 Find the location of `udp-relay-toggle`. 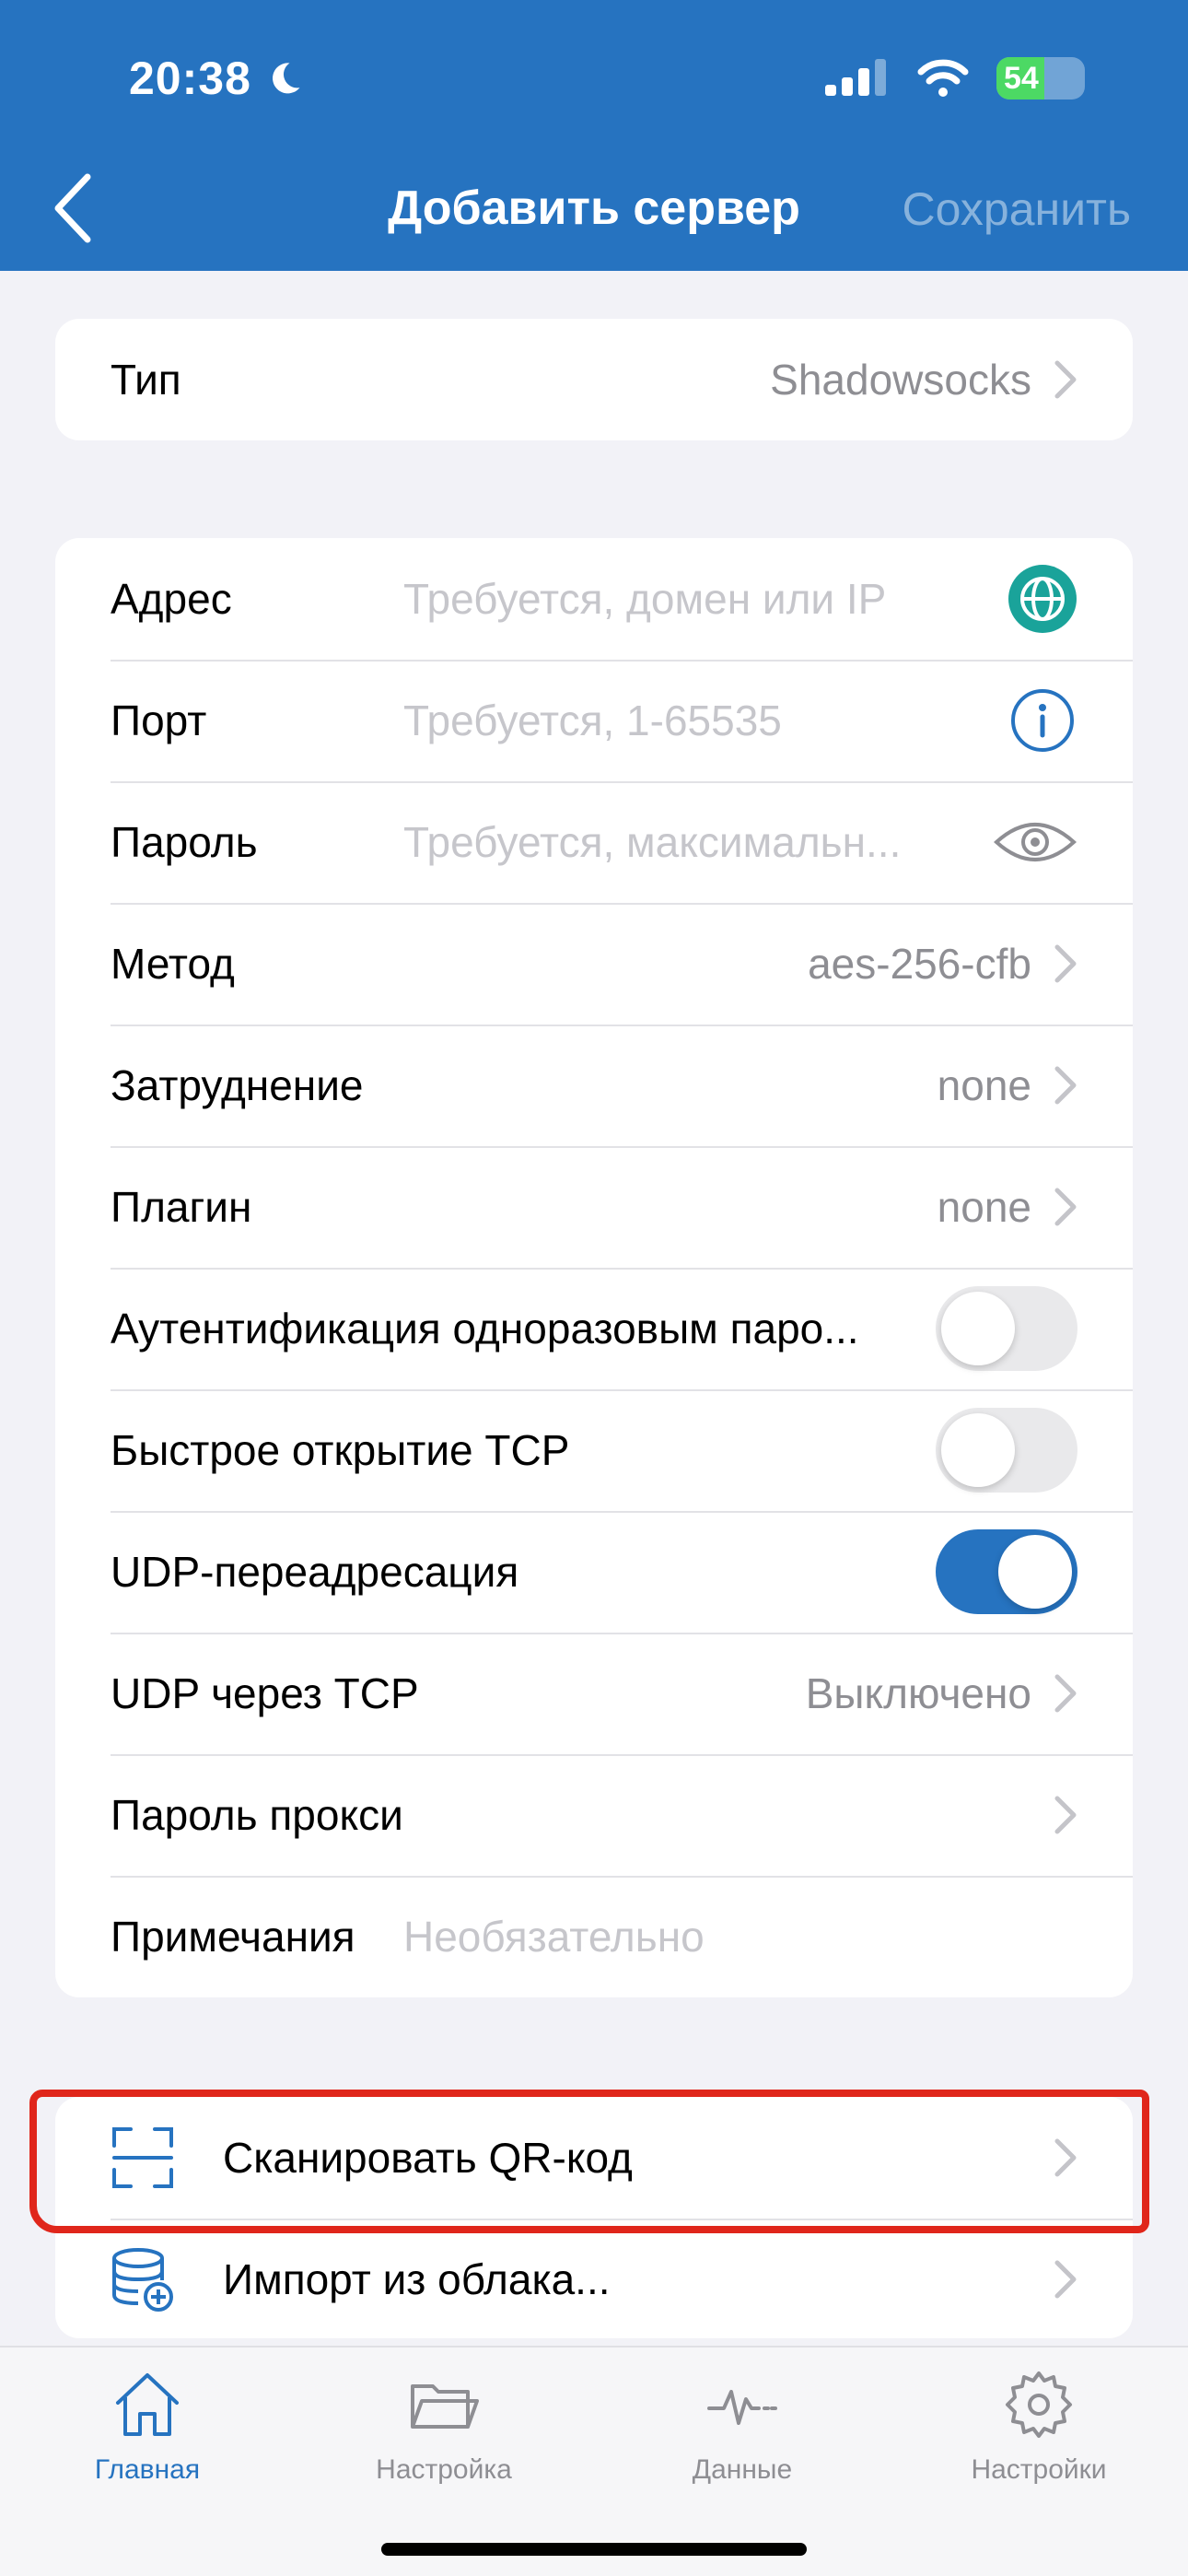

udp-relay-toggle is located at coordinates (1007, 1571).